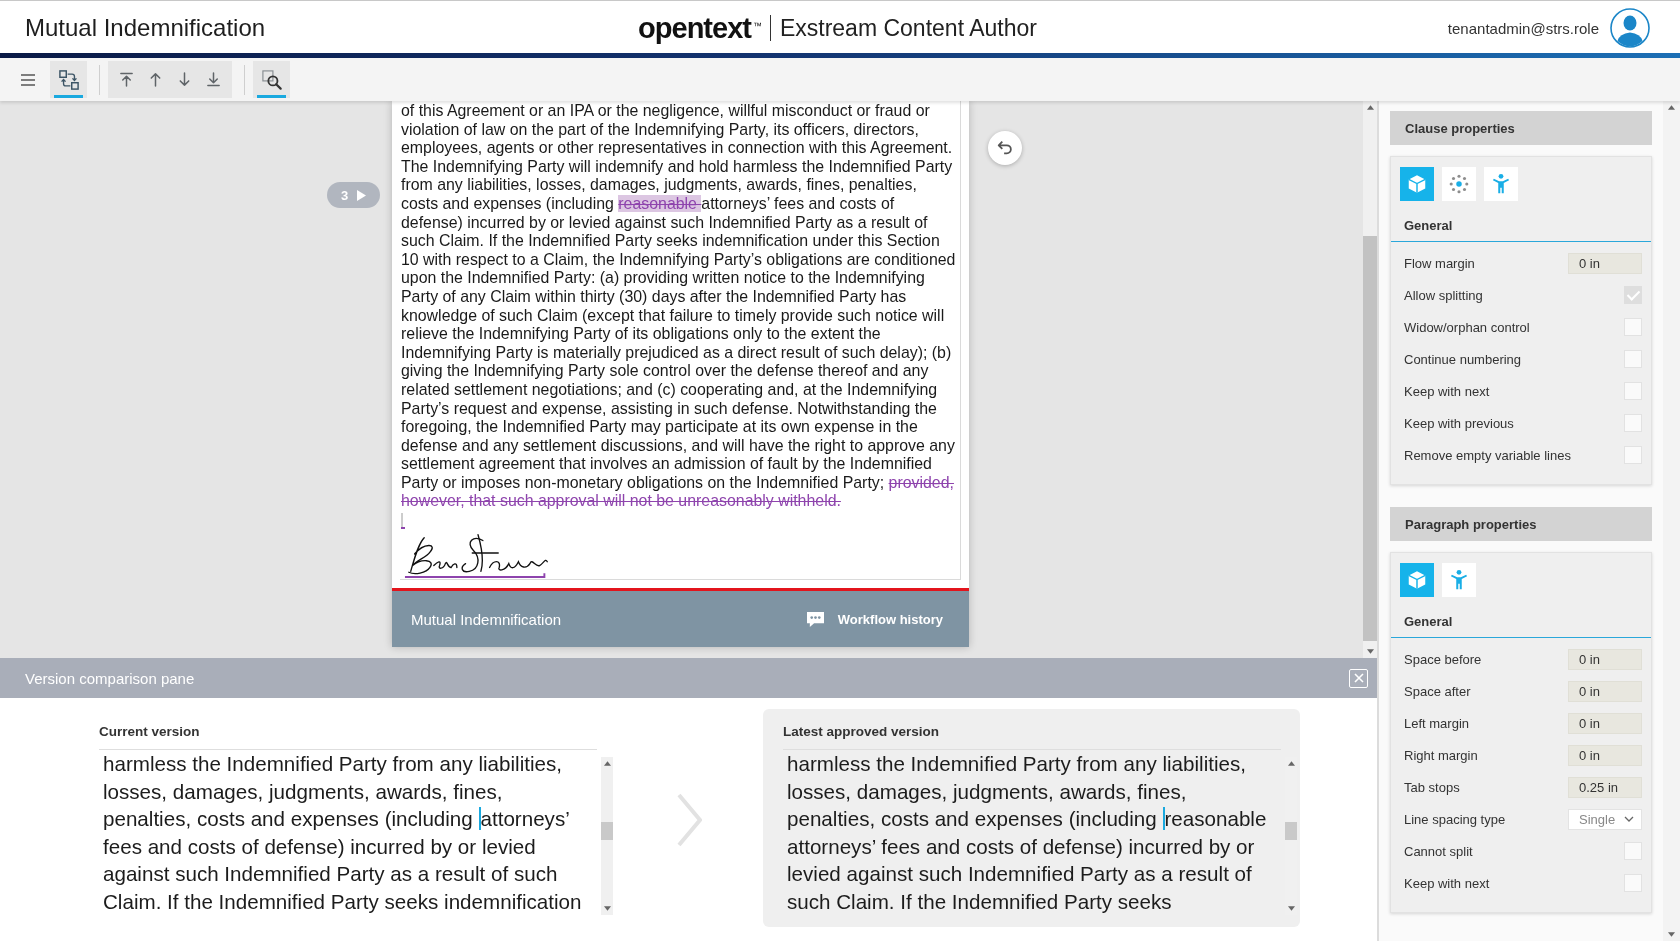 Image resolution: width=1680 pixels, height=941 pixels. Describe the element at coordinates (1443, 659) in the screenshot. I see `property-label: Space before` at that location.